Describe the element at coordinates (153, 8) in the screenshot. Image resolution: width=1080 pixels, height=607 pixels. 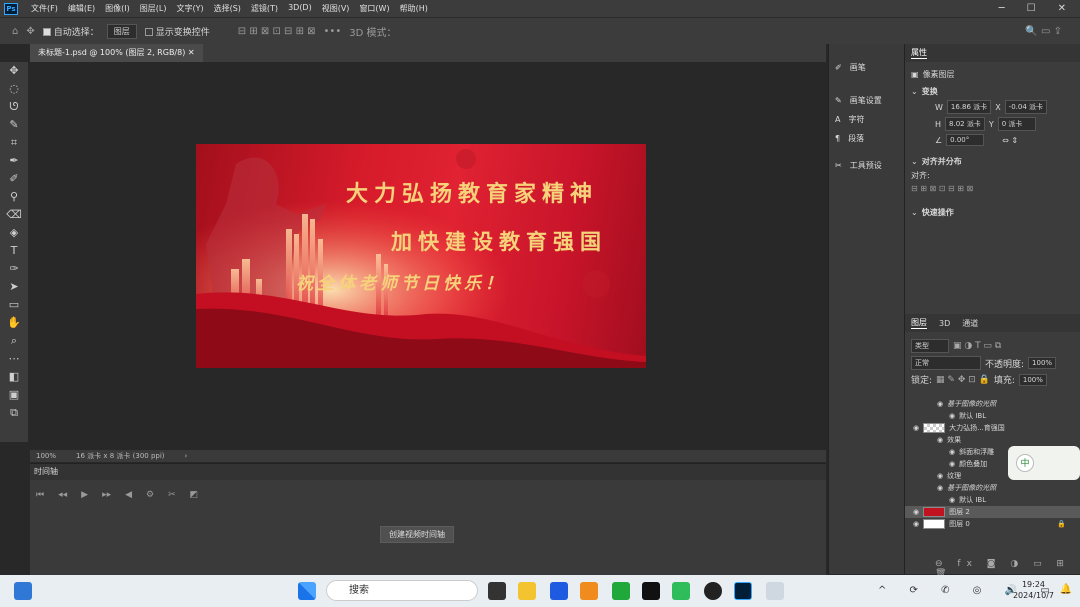
I see `menu-item: 图层(L)` at that location.